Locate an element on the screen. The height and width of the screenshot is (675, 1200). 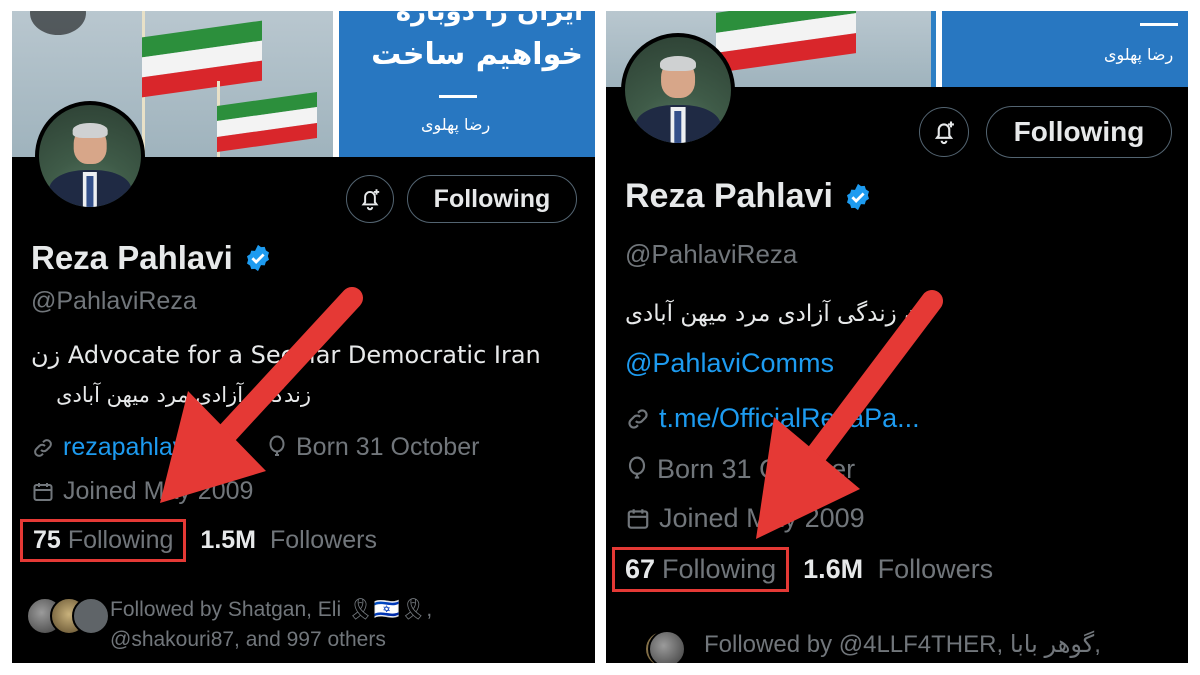
followed-by-line-2: @shakouri87, and 997 others is located at coordinates (248, 640).